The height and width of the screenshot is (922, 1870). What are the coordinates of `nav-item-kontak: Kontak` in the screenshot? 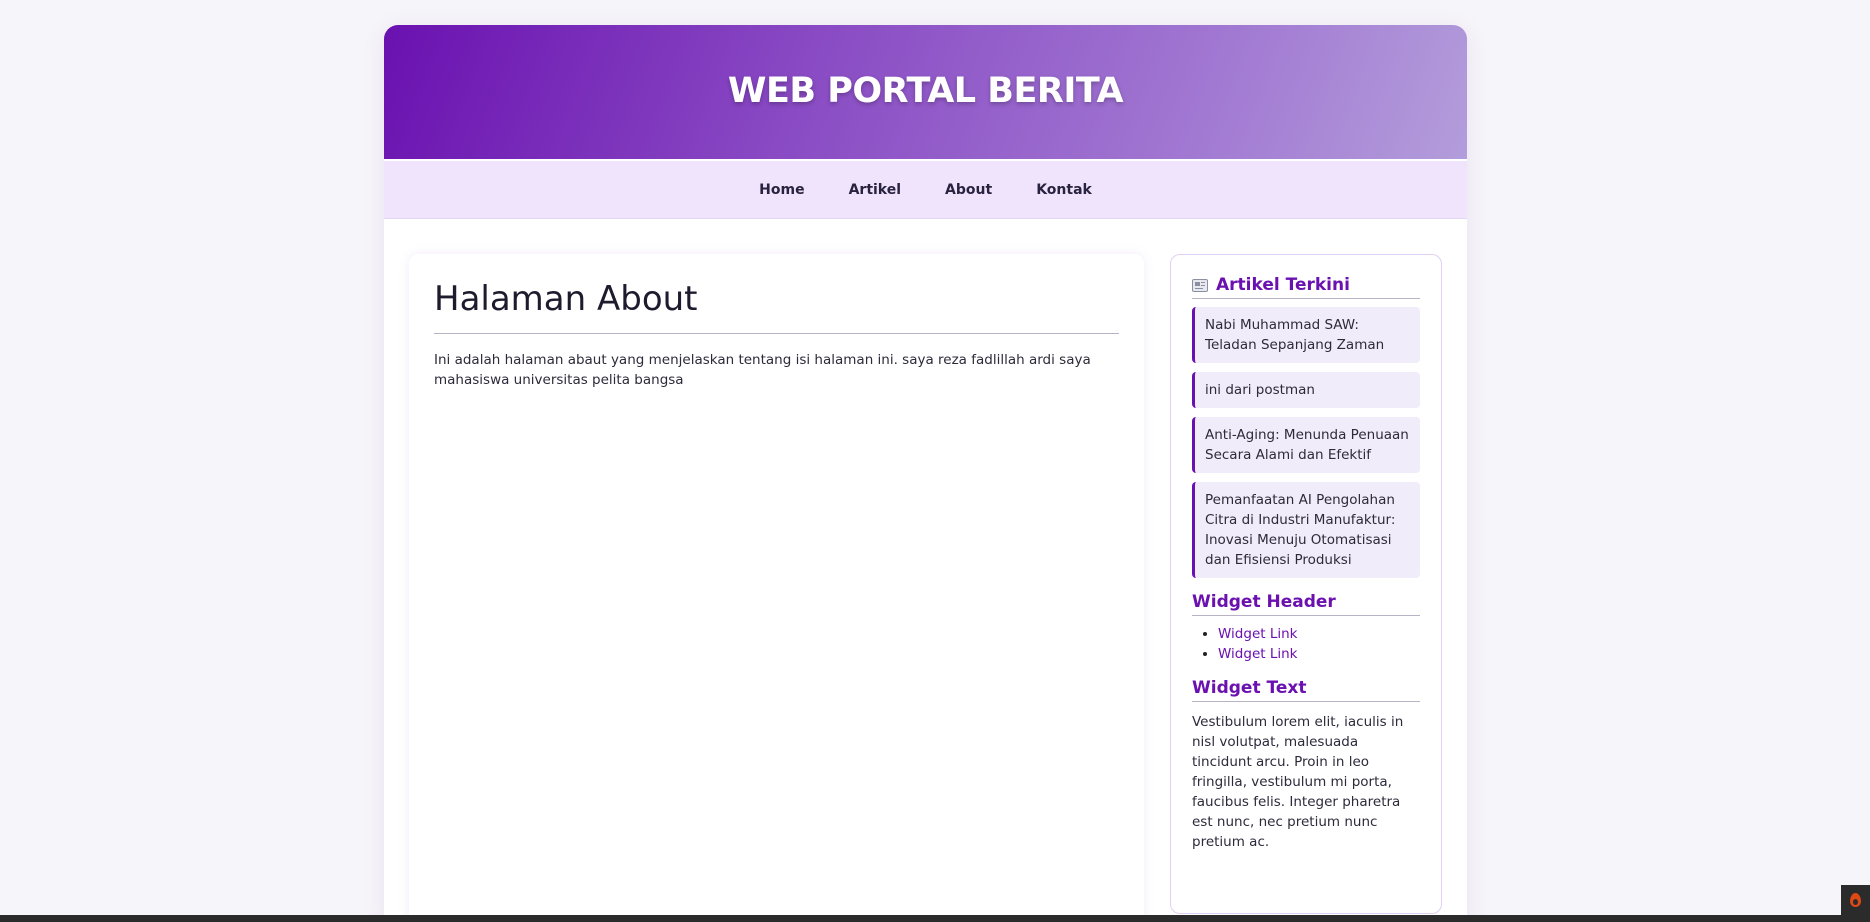 It's located at (1064, 190).